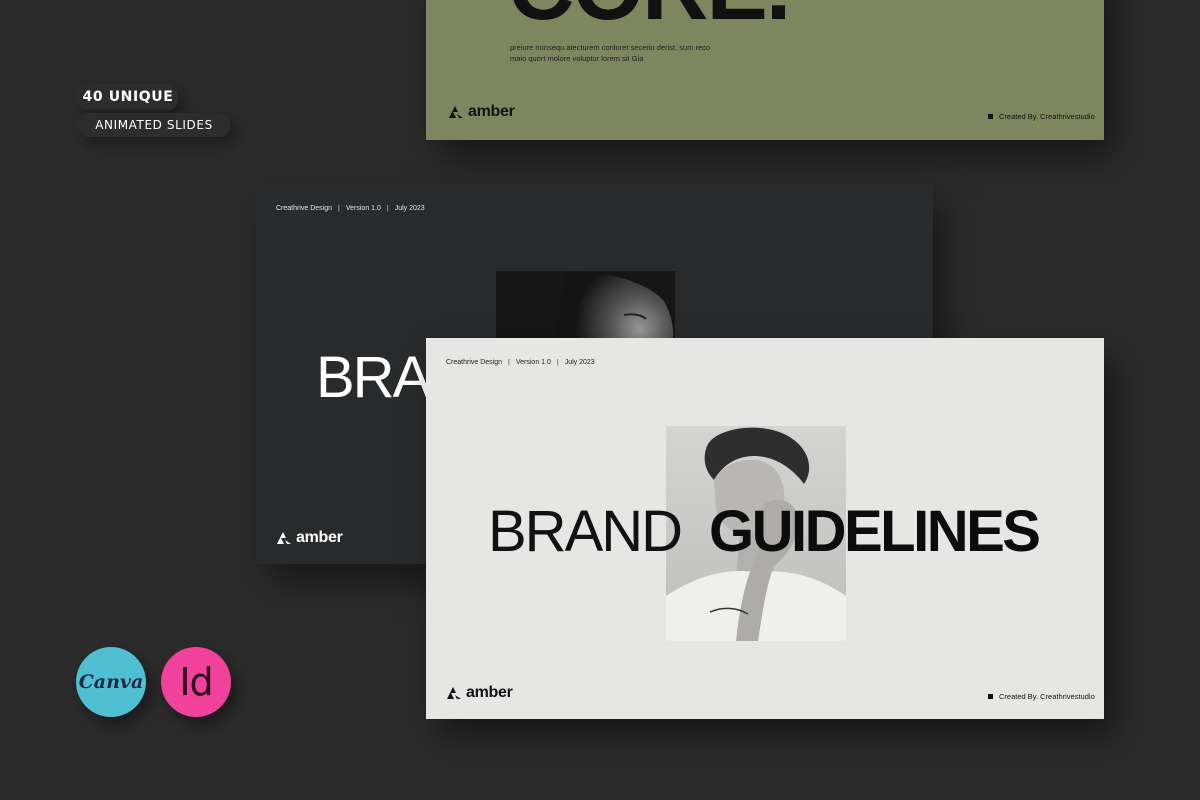  What do you see at coordinates (579, 362) in the screenshot?
I see `light-meta-date: July 2023` at bounding box center [579, 362].